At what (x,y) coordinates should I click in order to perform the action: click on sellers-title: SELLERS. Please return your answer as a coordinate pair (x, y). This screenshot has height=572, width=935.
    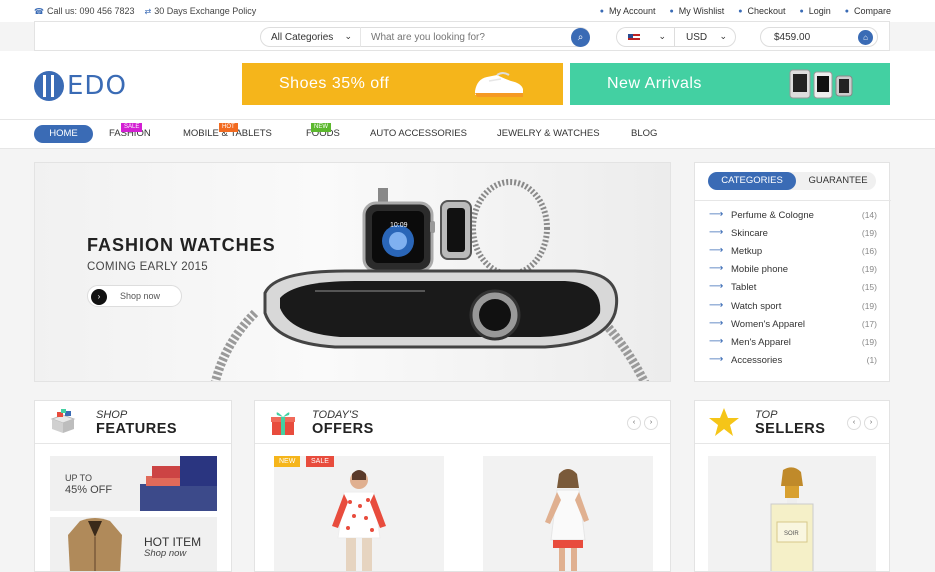
    Looking at the image, I should click on (790, 429).